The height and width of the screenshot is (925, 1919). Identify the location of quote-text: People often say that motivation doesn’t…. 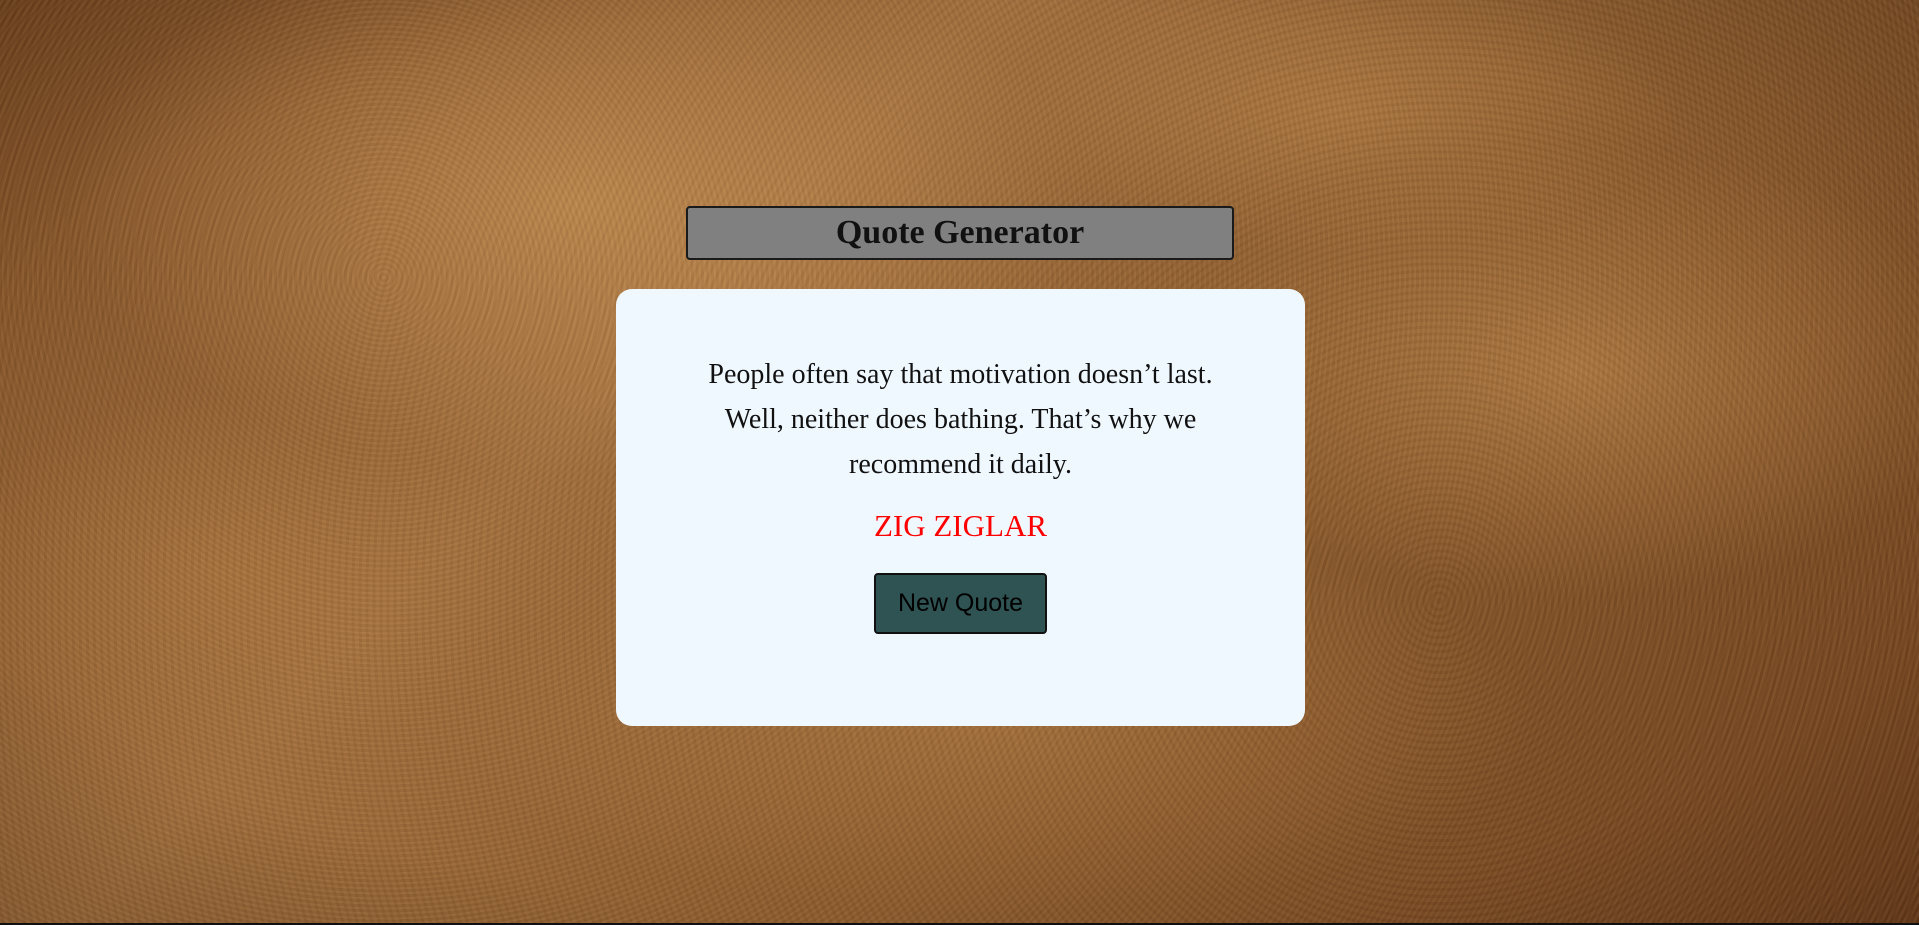
(960, 419).